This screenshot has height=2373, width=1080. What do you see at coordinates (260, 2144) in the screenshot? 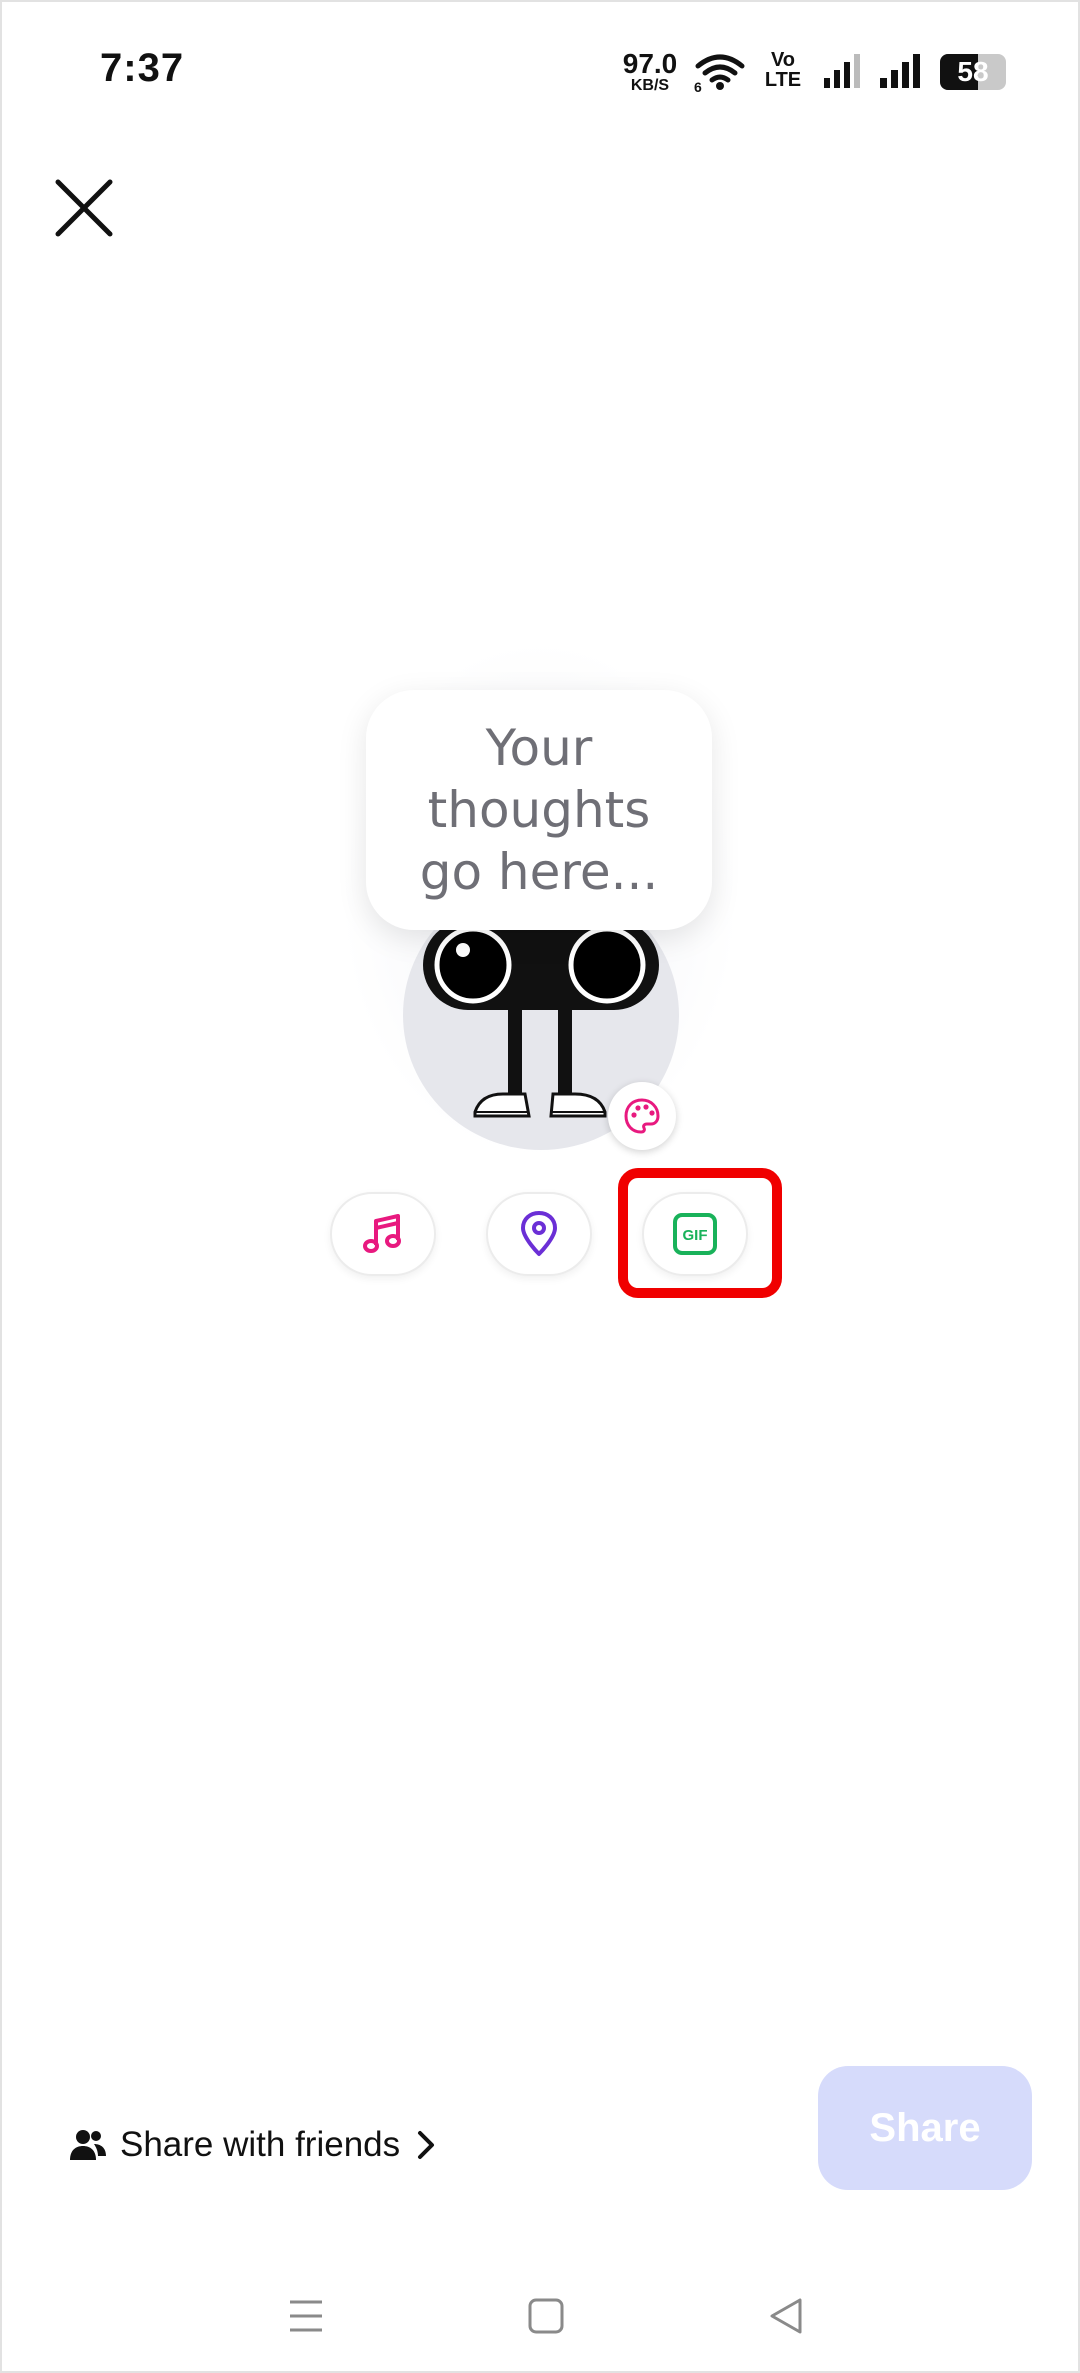
I see `share-with-friends-label: Share with friends` at bounding box center [260, 2144].